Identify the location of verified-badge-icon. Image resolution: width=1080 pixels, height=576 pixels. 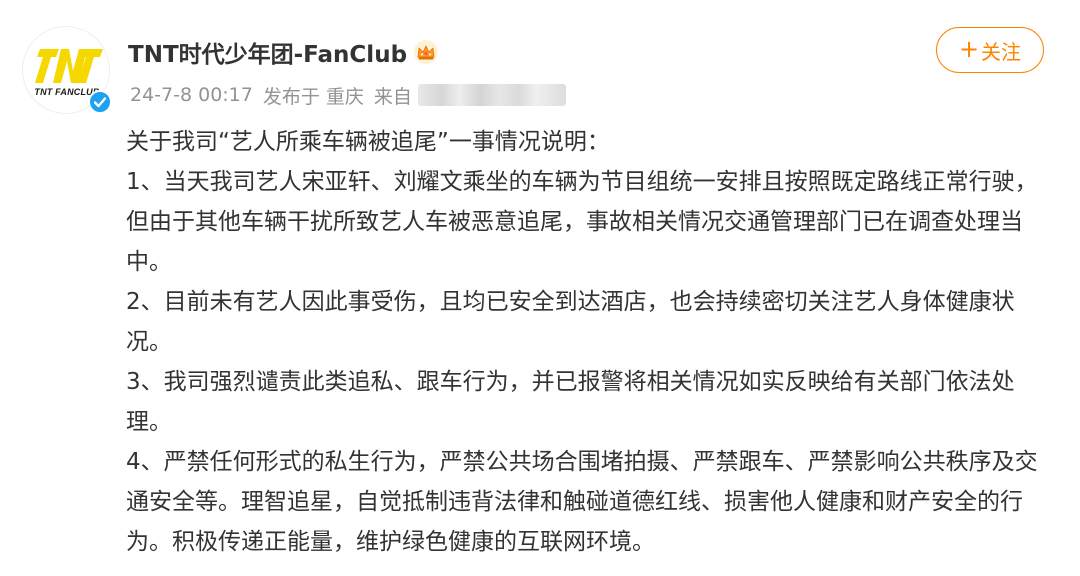
(100, 102).